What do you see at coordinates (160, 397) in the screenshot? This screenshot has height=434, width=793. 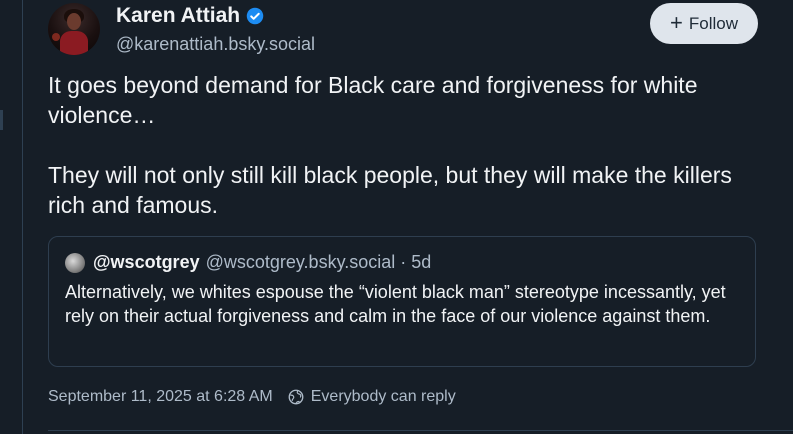 I see `post-timestamp: September 11, 2025 at 6:28 AM` at bounding box center [160, 397].